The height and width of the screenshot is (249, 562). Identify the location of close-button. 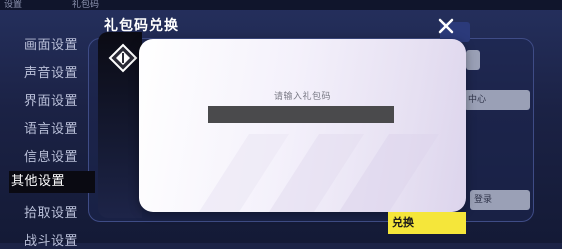
(446, 26).